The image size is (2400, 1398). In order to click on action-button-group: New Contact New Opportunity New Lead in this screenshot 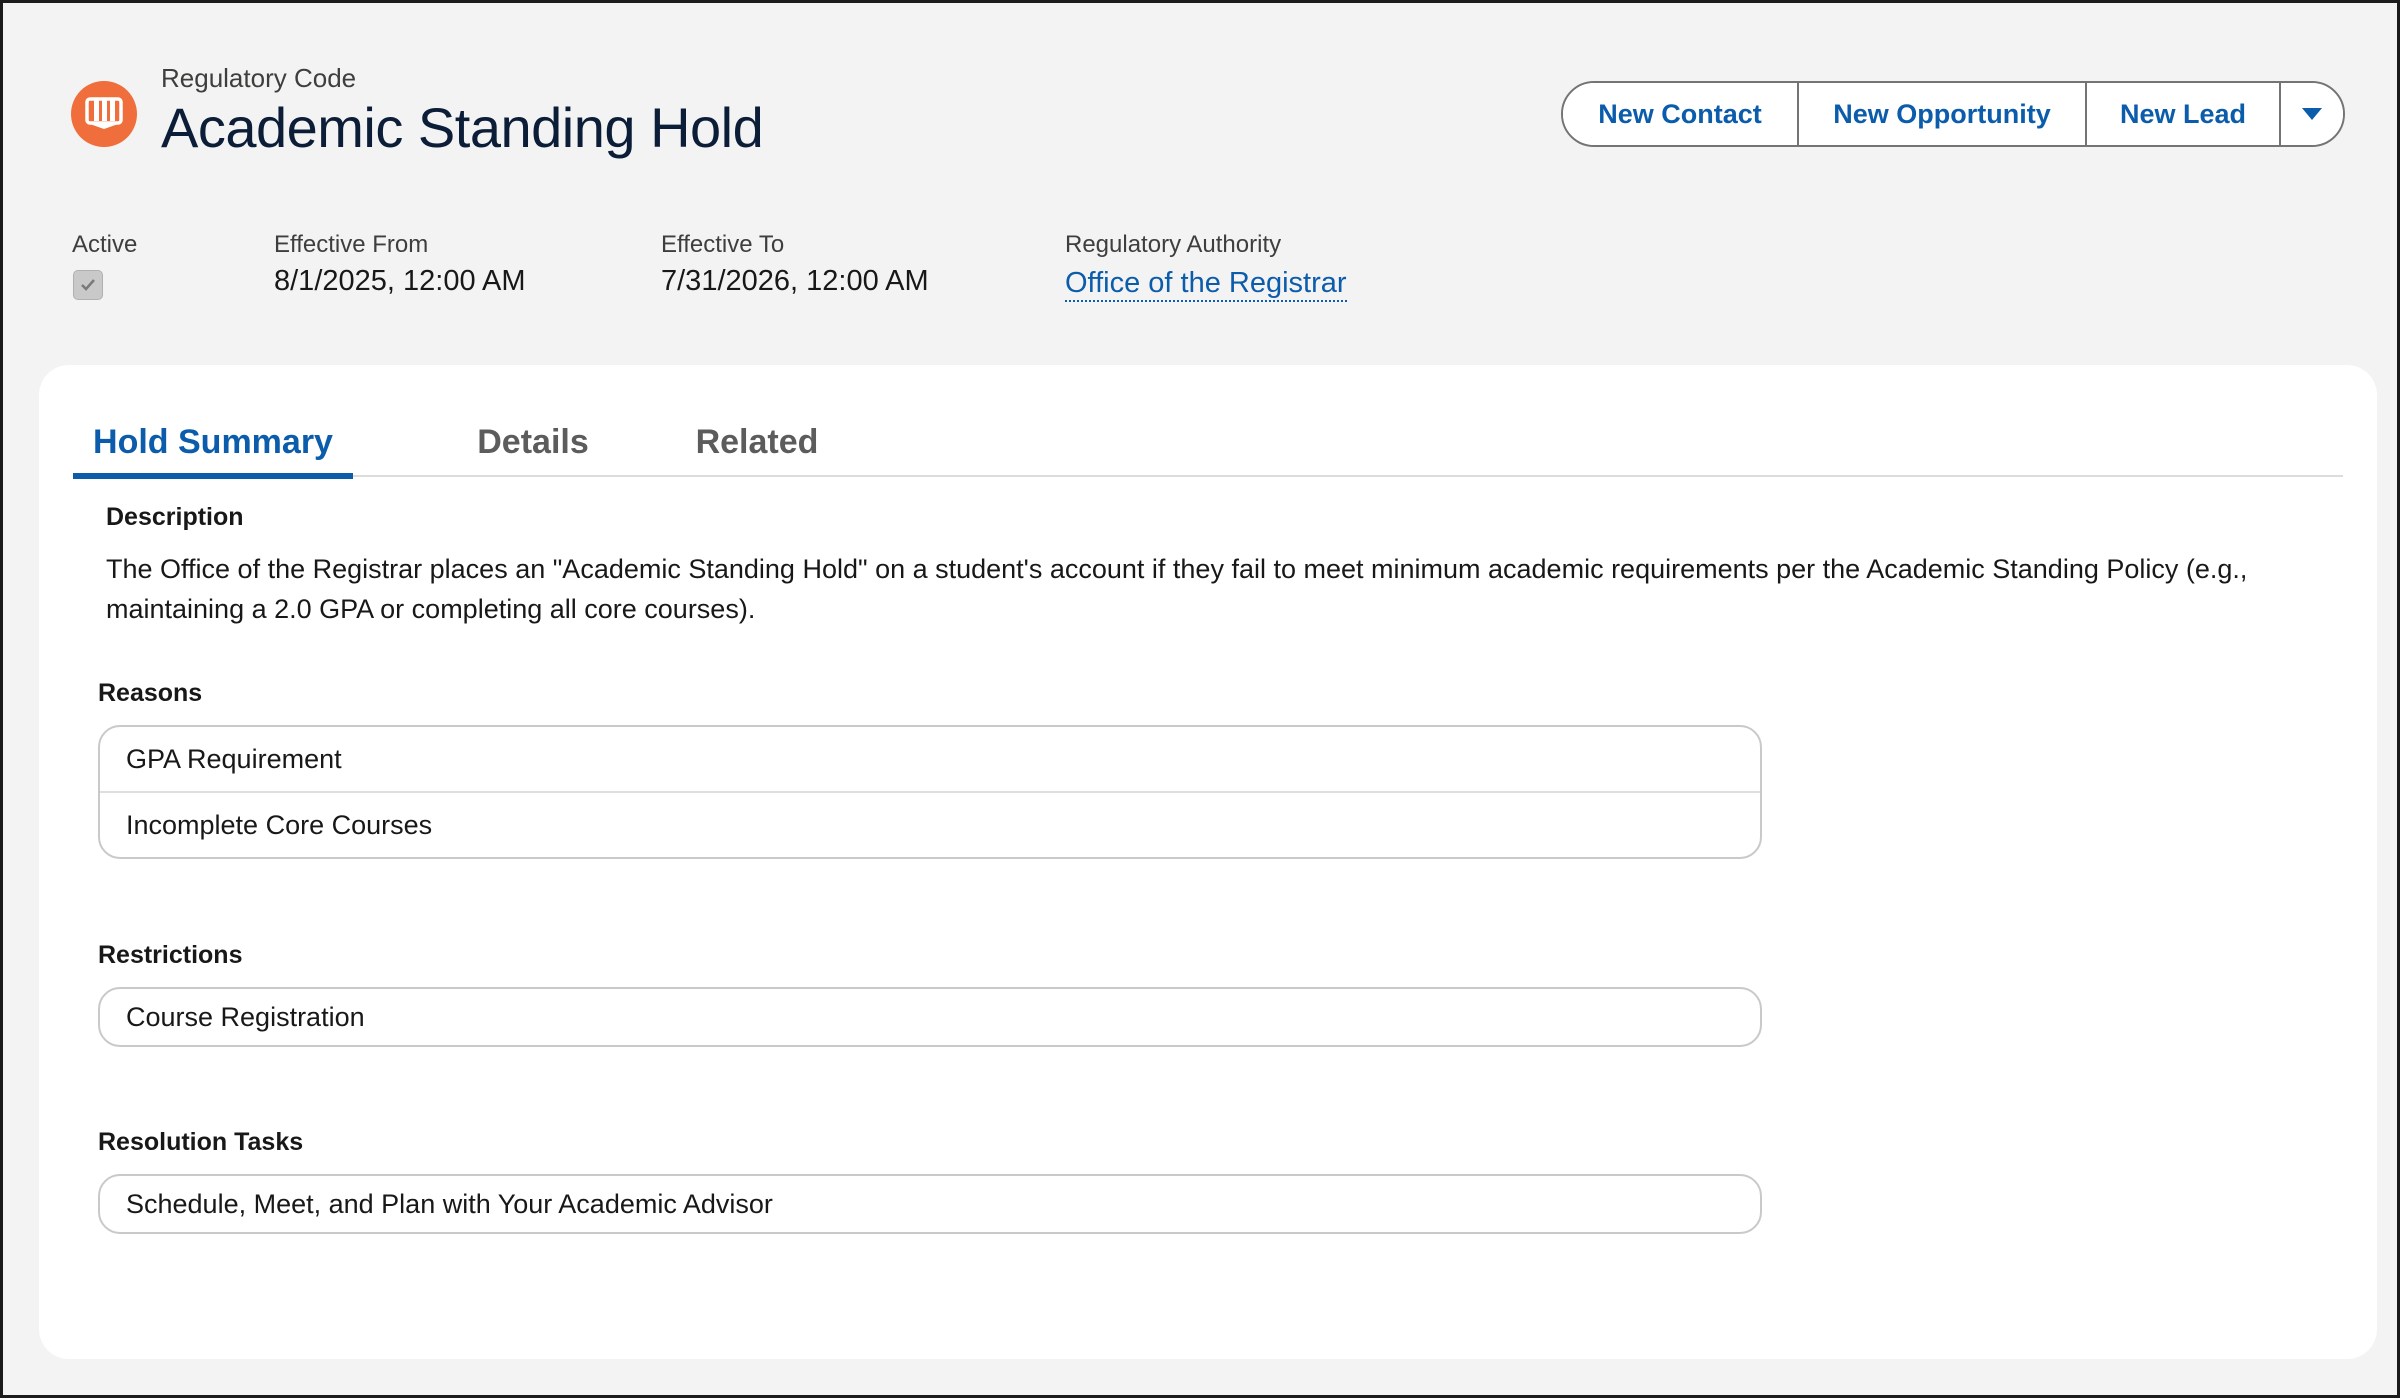, I will do `click(1953, 114)`.